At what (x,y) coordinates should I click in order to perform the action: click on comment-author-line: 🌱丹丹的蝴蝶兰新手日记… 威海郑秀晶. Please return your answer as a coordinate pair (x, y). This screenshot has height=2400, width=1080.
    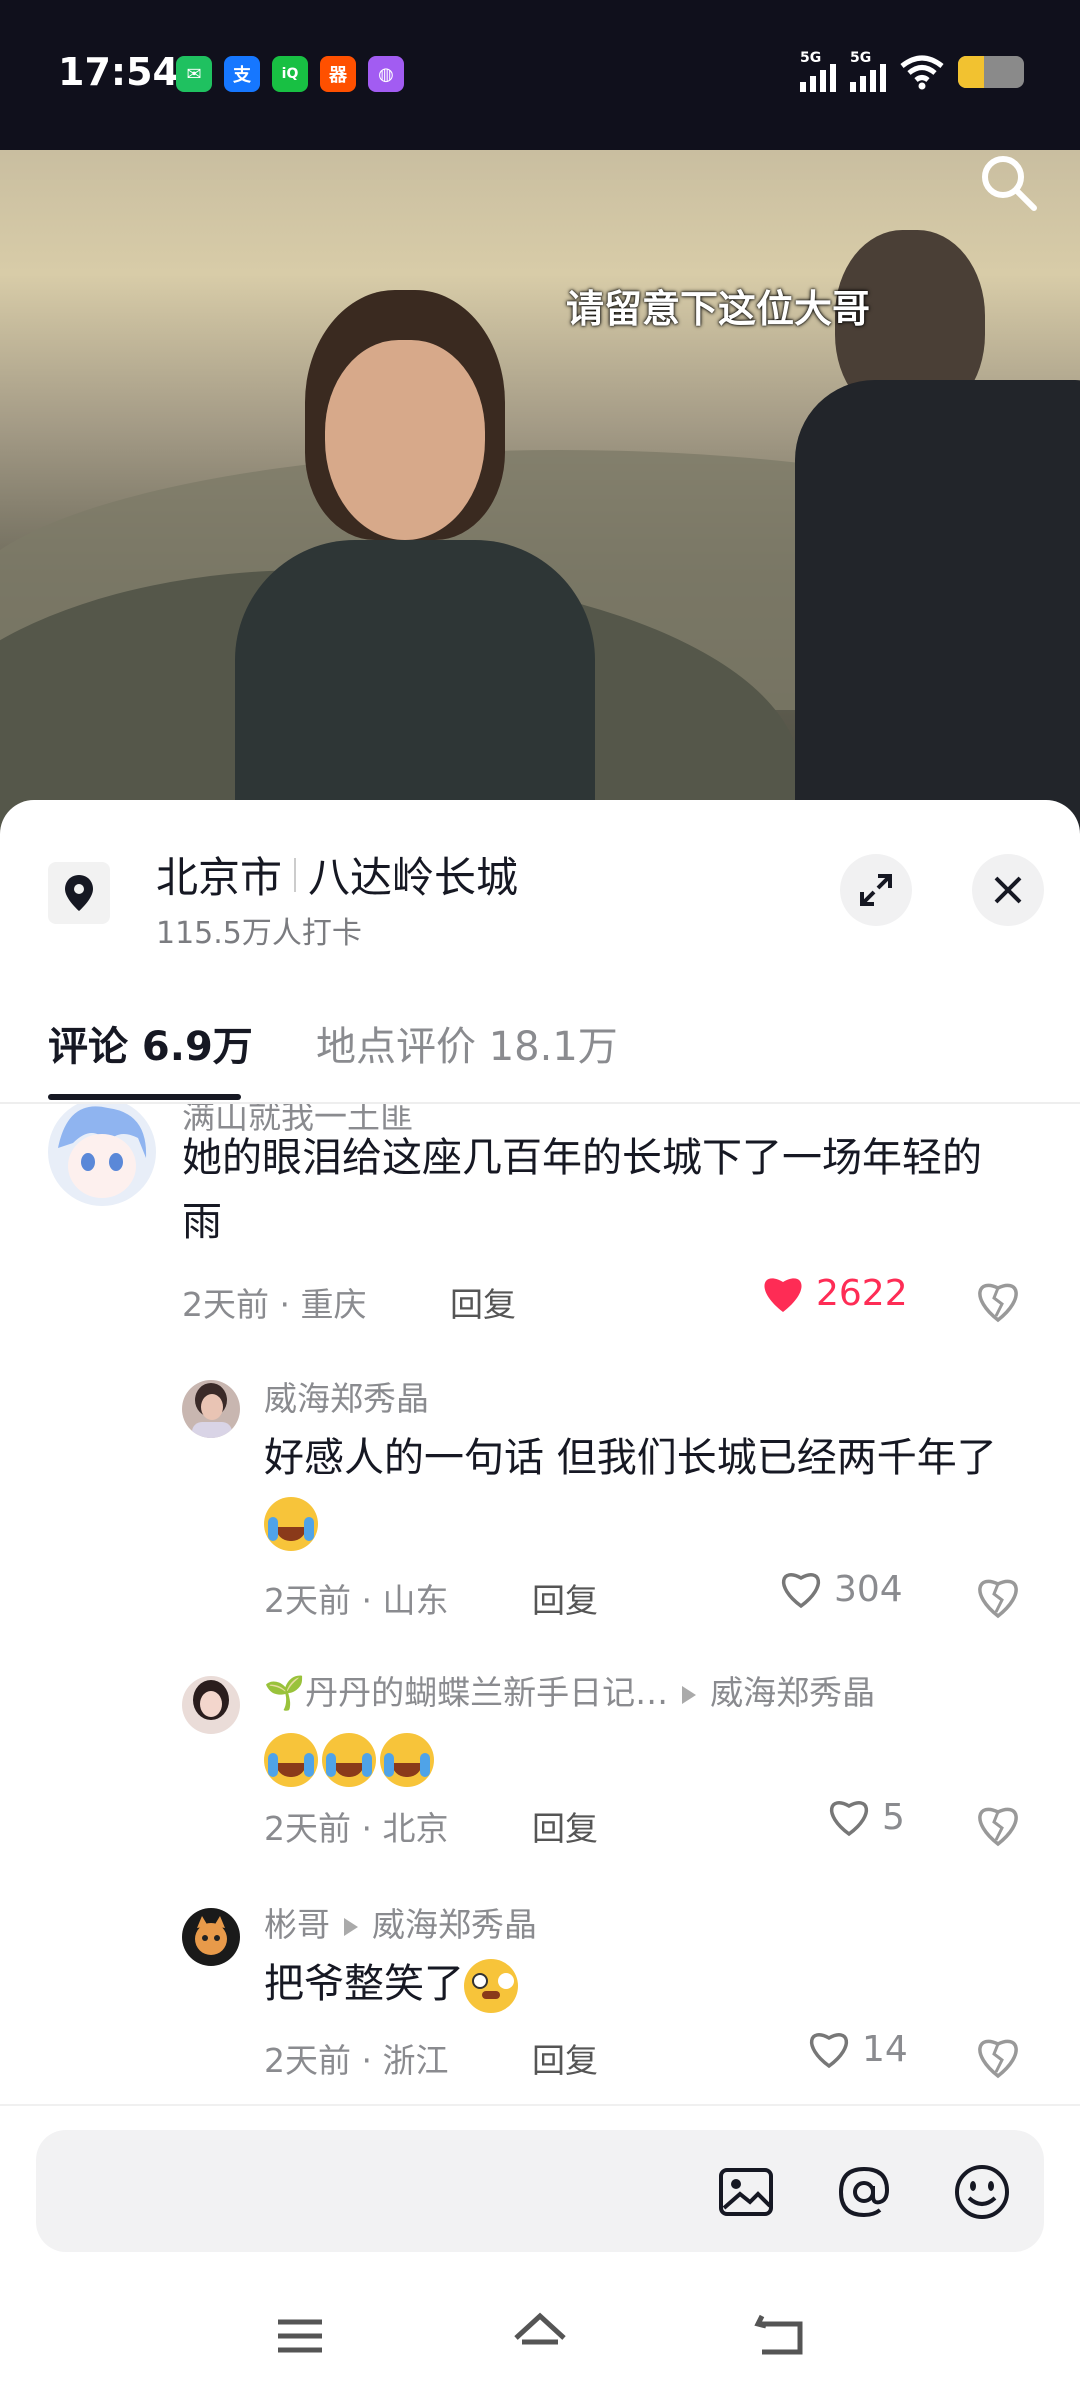
    Looking at the image, I should click on (569, 1690).